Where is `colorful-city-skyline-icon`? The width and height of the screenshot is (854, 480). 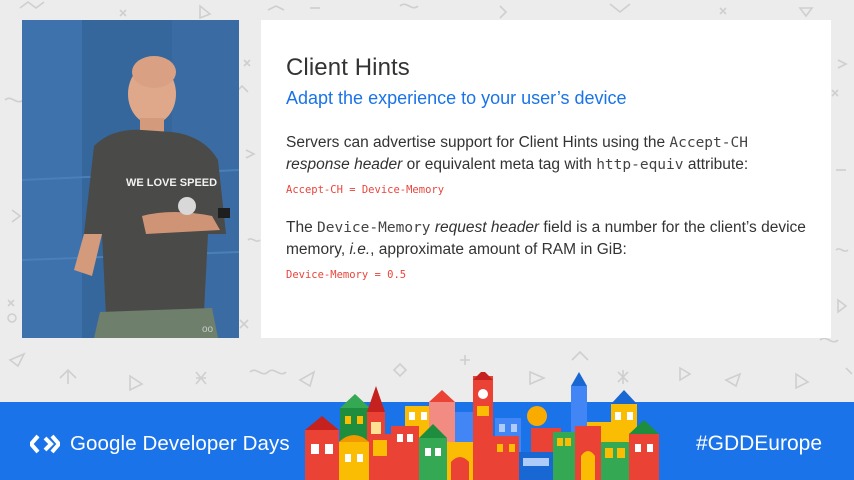
colorful-city-skyline-icon is located at coordinates (485, 426).